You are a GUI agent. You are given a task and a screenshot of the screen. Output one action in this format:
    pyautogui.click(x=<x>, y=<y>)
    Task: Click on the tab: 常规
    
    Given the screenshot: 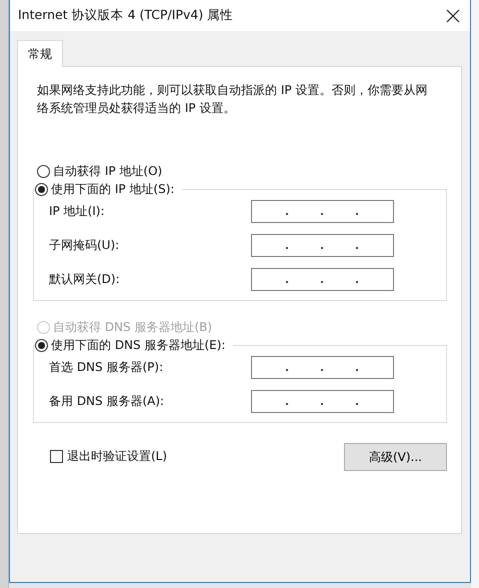 What is the action you would take?
    pyautogui.click(x=40, y=53)
    